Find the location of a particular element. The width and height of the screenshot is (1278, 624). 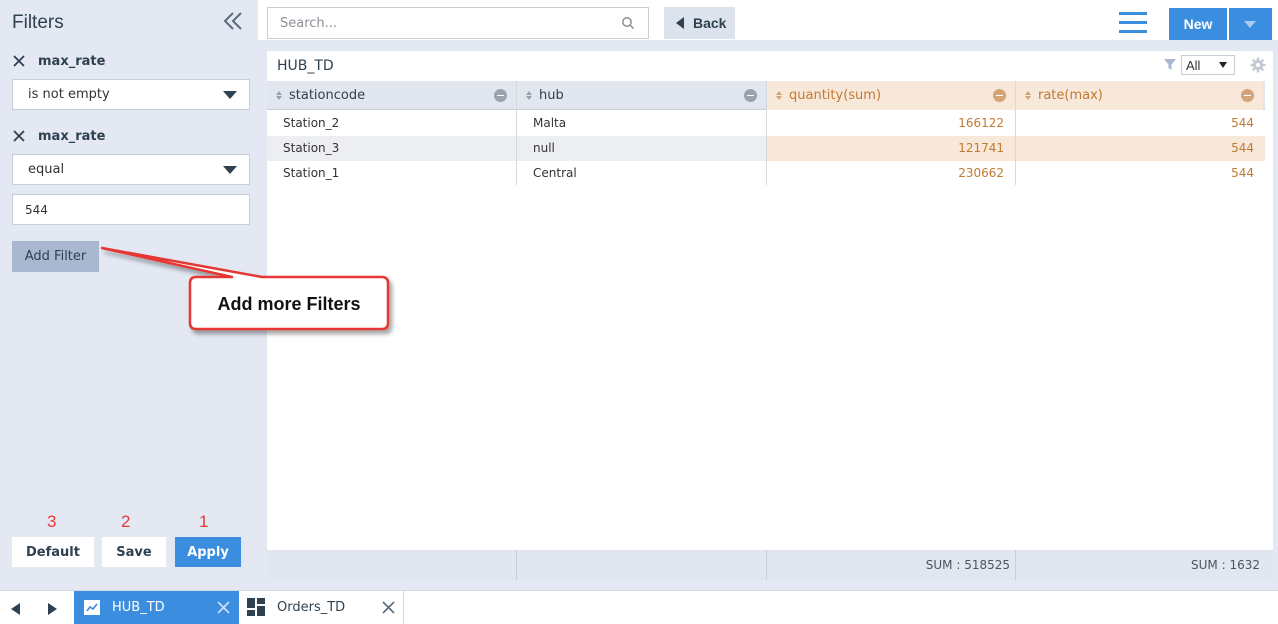

tab-label: HUB_TD is located at coordinates (138, 607).